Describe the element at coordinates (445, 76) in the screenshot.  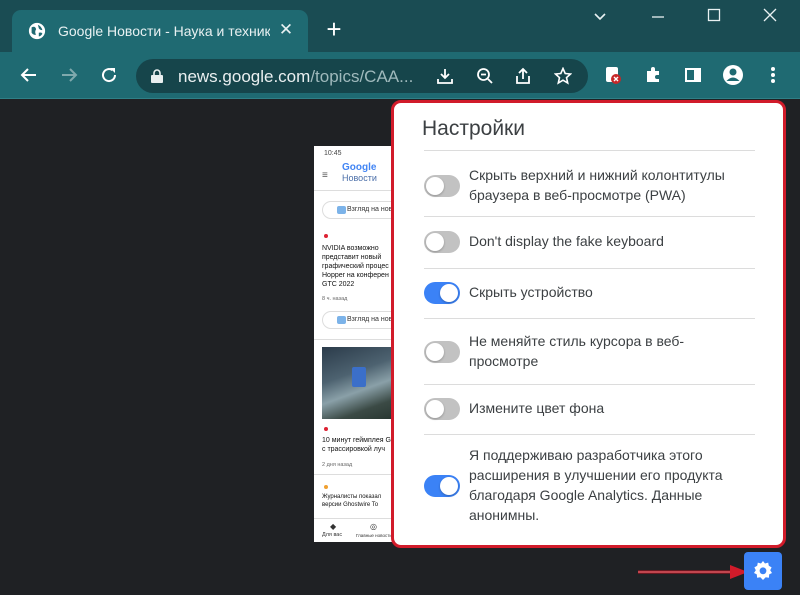
I see `install-app-icon` at that location.